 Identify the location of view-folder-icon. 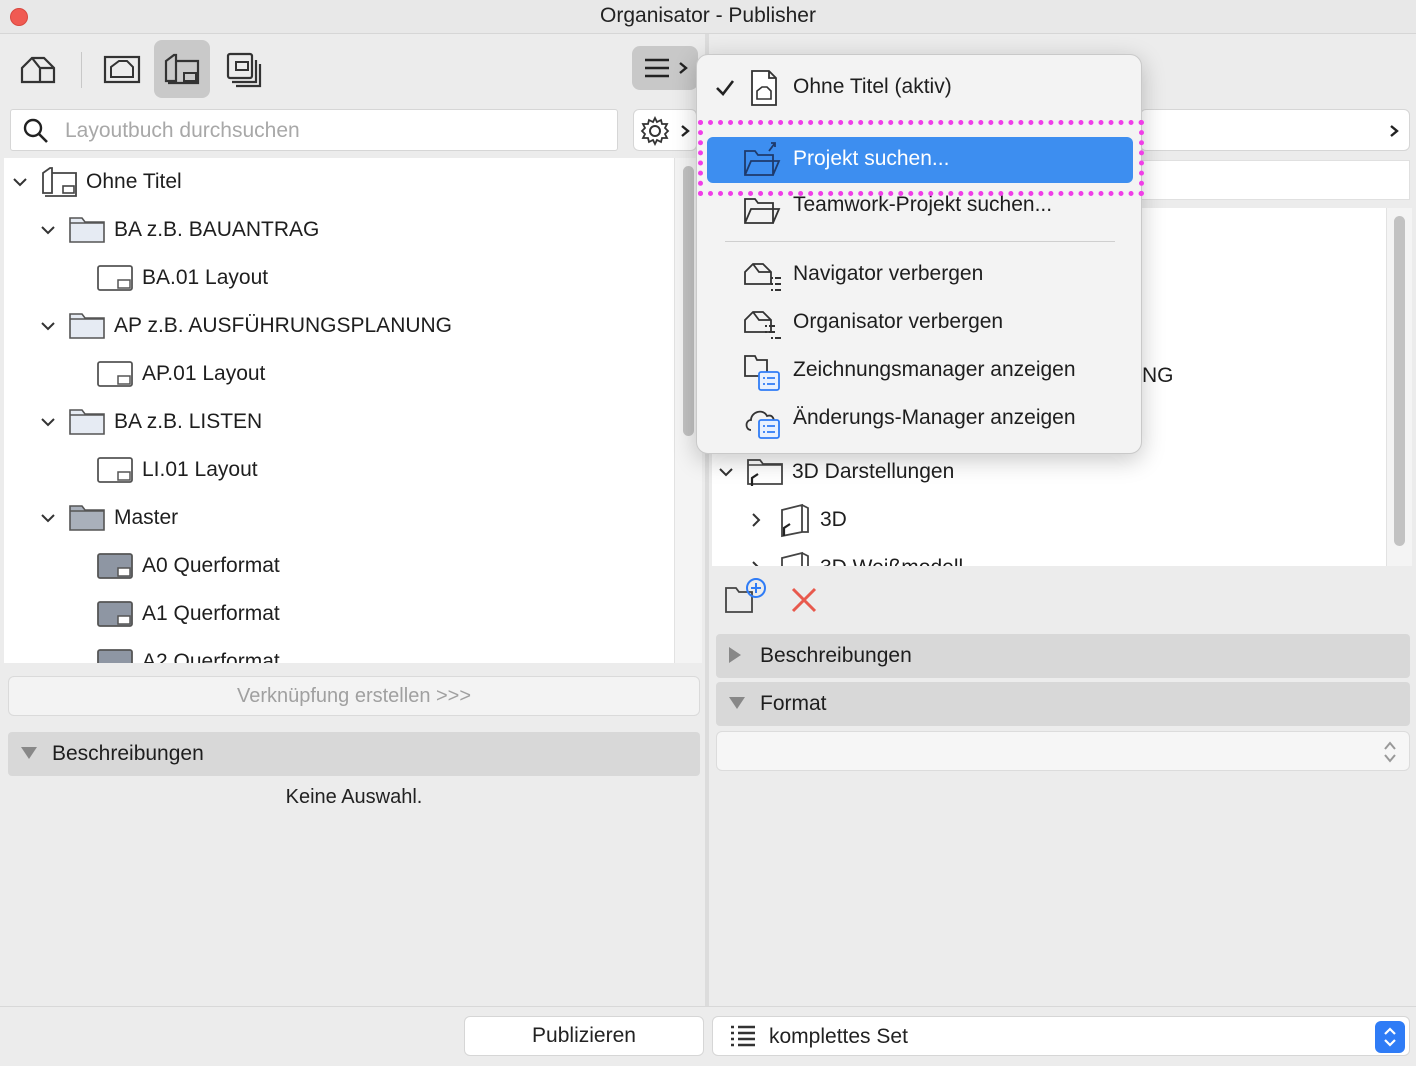
(765, 472).